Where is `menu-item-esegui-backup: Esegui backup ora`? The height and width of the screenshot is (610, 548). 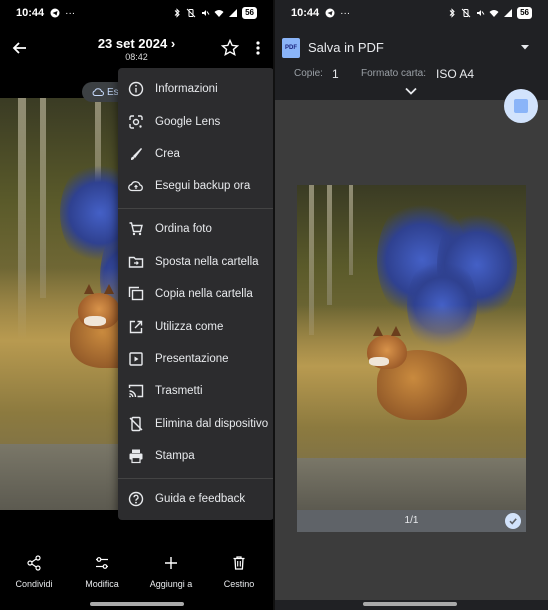
menu-item-esegui-backup: Esegui backup ora is located at coordinates (195, 186).